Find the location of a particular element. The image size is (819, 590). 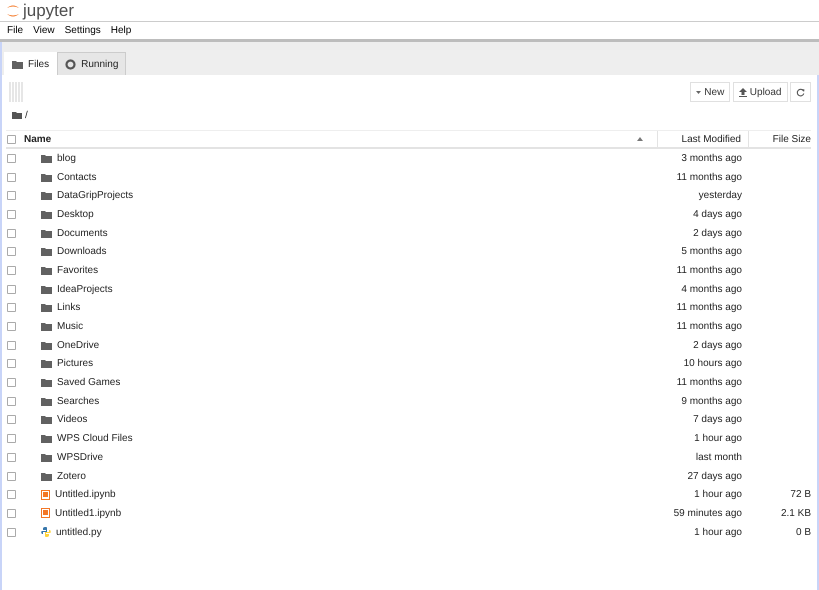

refresh-button is located at coordinates (800, 92).